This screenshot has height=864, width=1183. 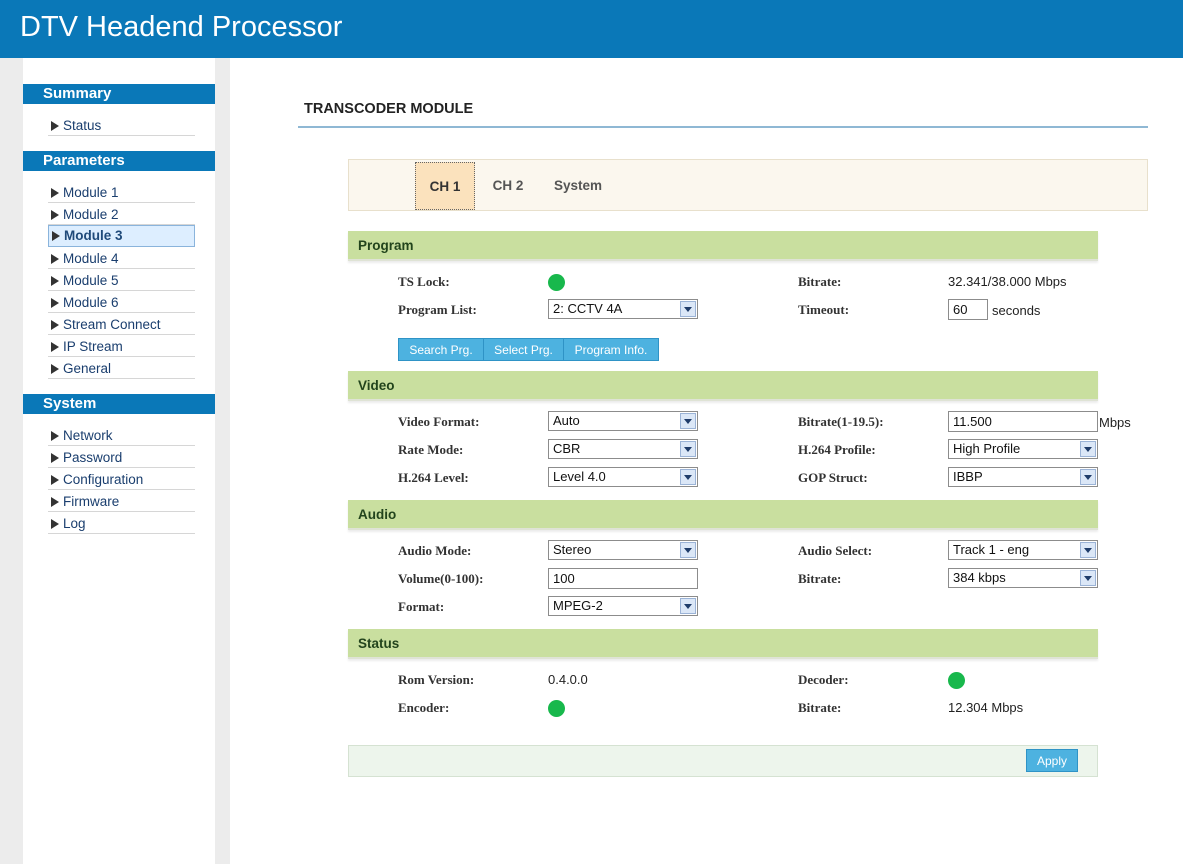 I want to click on section-status: Status, so click(x=723, y=644).